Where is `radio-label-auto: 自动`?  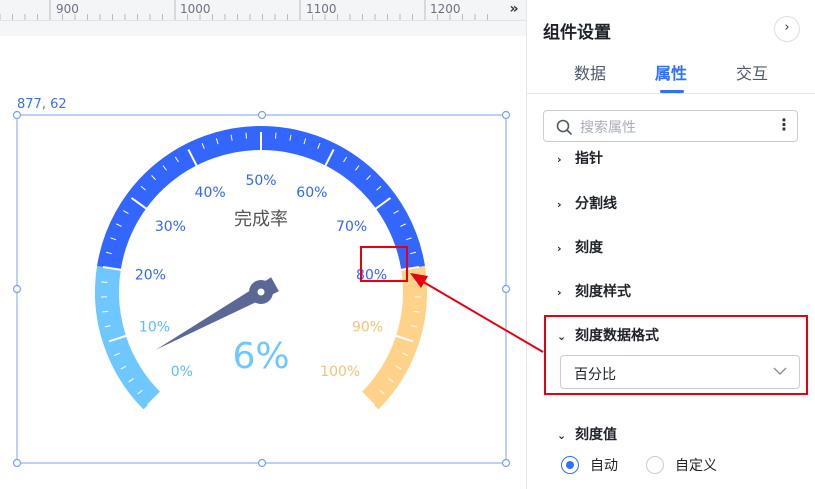 radio-label-auto: 自动 is located at coordinates (604, 465).